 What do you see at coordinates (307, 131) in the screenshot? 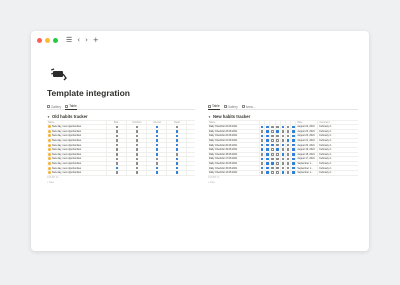
I see `date-cell: August 23, 2021` at bounding box center [307, 131].